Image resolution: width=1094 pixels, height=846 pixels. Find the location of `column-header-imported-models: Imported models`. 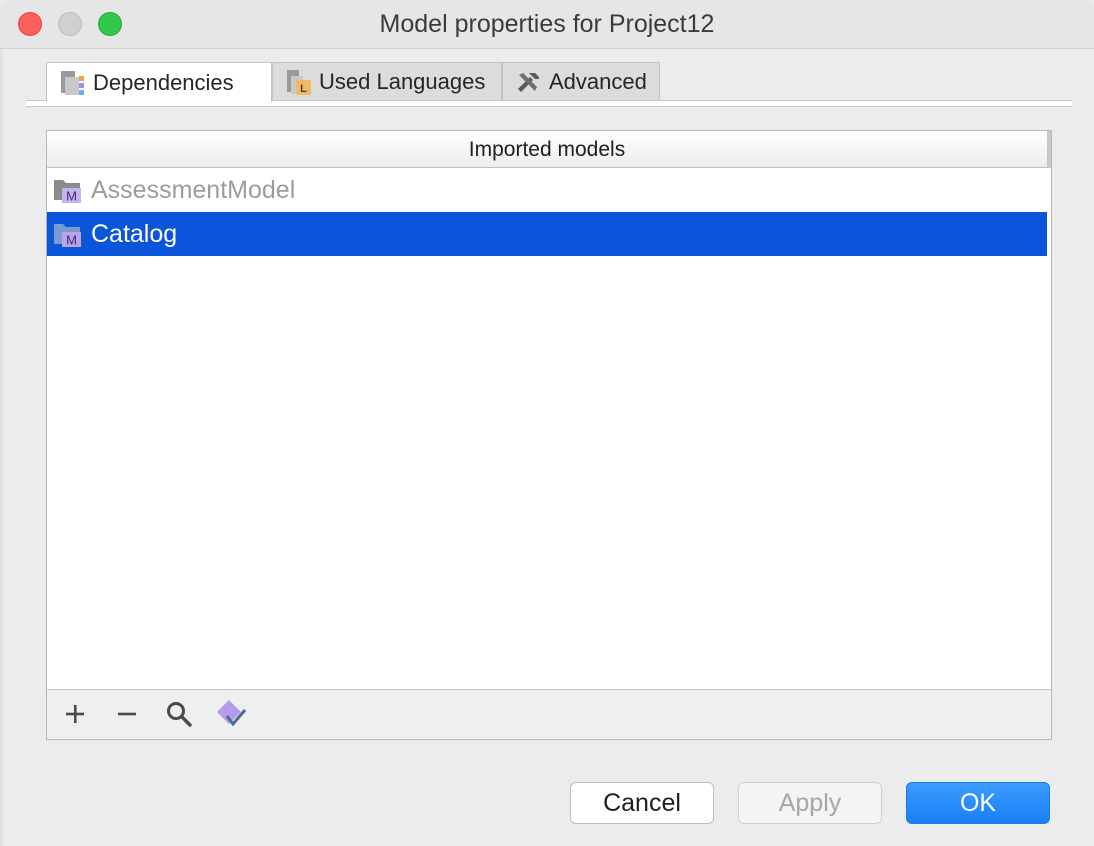

column-header-imported-models: Imported models is located at coordinates (549, 149).